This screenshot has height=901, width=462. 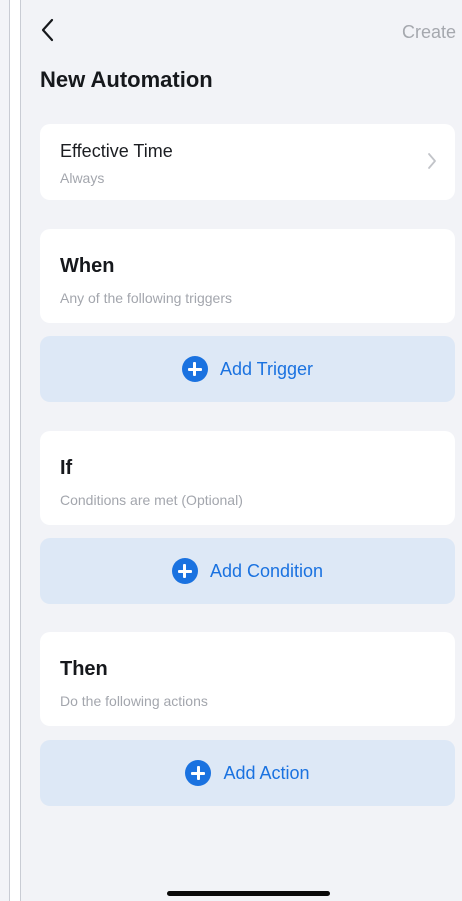 What do you see at coordinates (82, 178) in the screenshot?
I see `effective-time-value: Always` at bounding box center [82, 178].